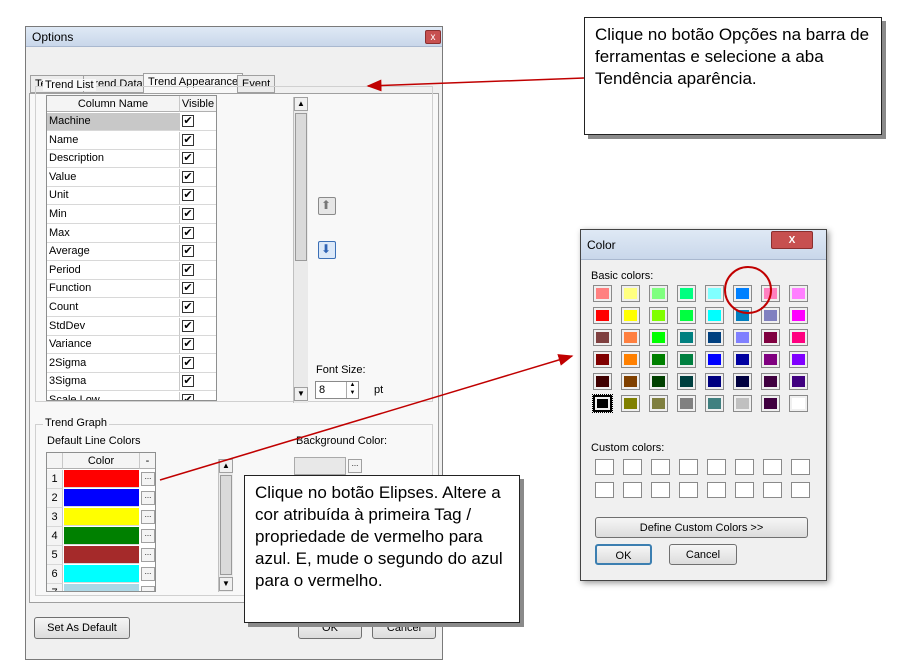 Image resolution: width=907 pixels, height=668 pixels. What do you see at coordinates (113, 140) in the screenshot?
I see `column-name-cell: Name` at bounding box center [113, 140].